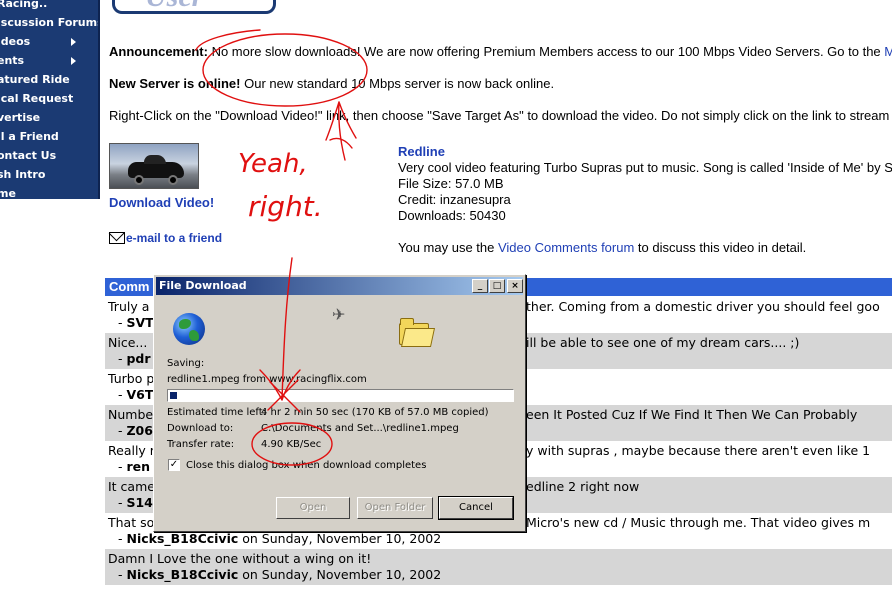 Image resolution: width=892 pixels, height=600 pixels. Describe the element at coordinates (131, 414) in the screenshot. I see `comment-text: Numbe` at that location.